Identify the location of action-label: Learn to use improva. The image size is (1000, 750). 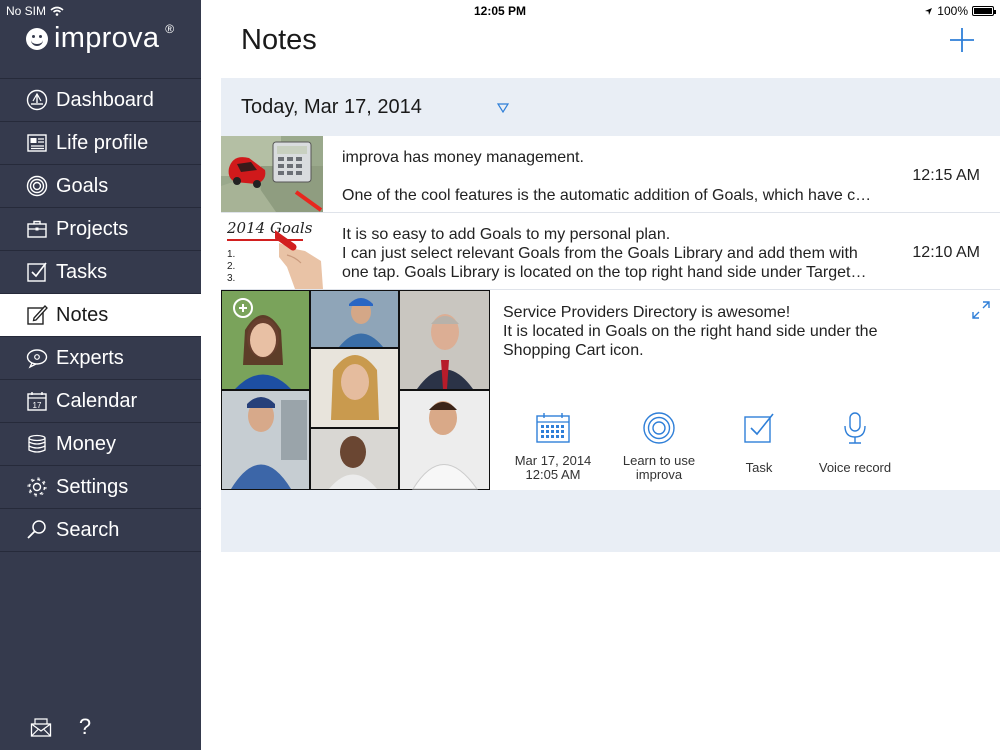
(659, 468).